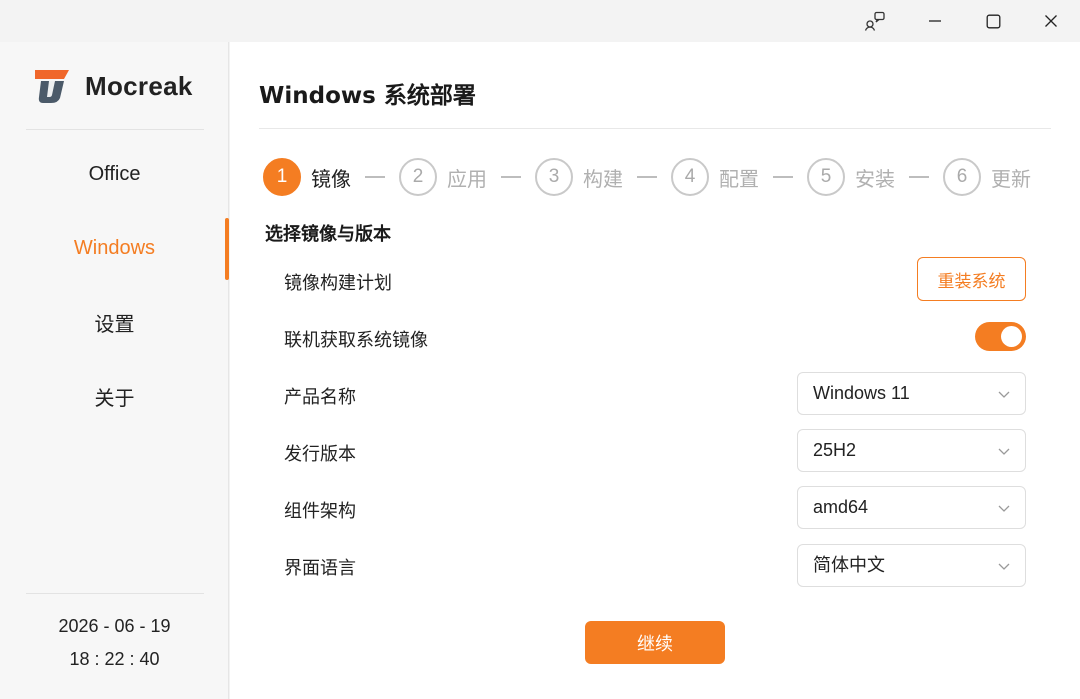  What do you see at coordinates (114, 659) in the screenshot?
I see `current-time: 18 : 22 : 40` at bounding box center [114, 659].